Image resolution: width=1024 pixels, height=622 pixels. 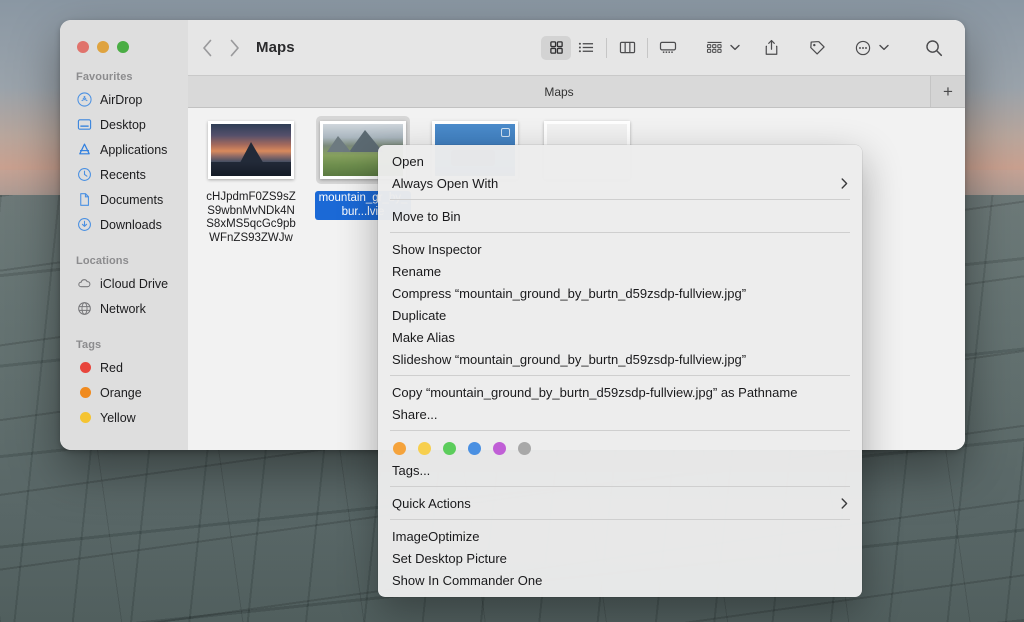 I want to click on sidebar-item-downloads: Downloads, so click(x=124, y=224).